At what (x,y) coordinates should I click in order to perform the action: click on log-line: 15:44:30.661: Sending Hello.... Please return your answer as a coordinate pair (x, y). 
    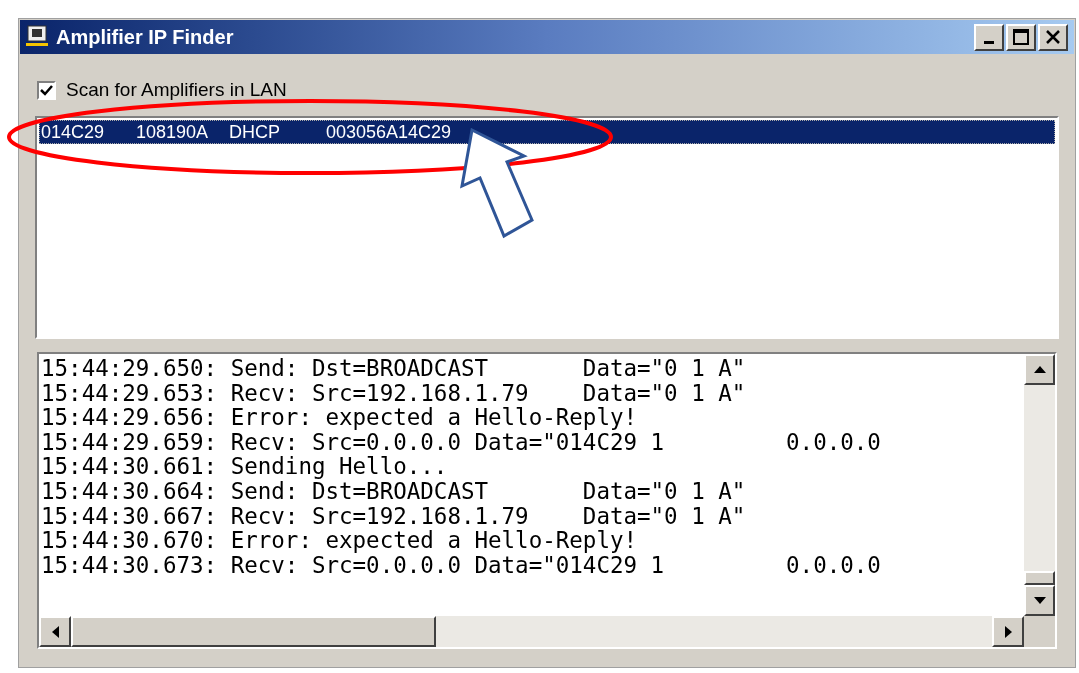
    Looking at the image, I should click on (244, 466).